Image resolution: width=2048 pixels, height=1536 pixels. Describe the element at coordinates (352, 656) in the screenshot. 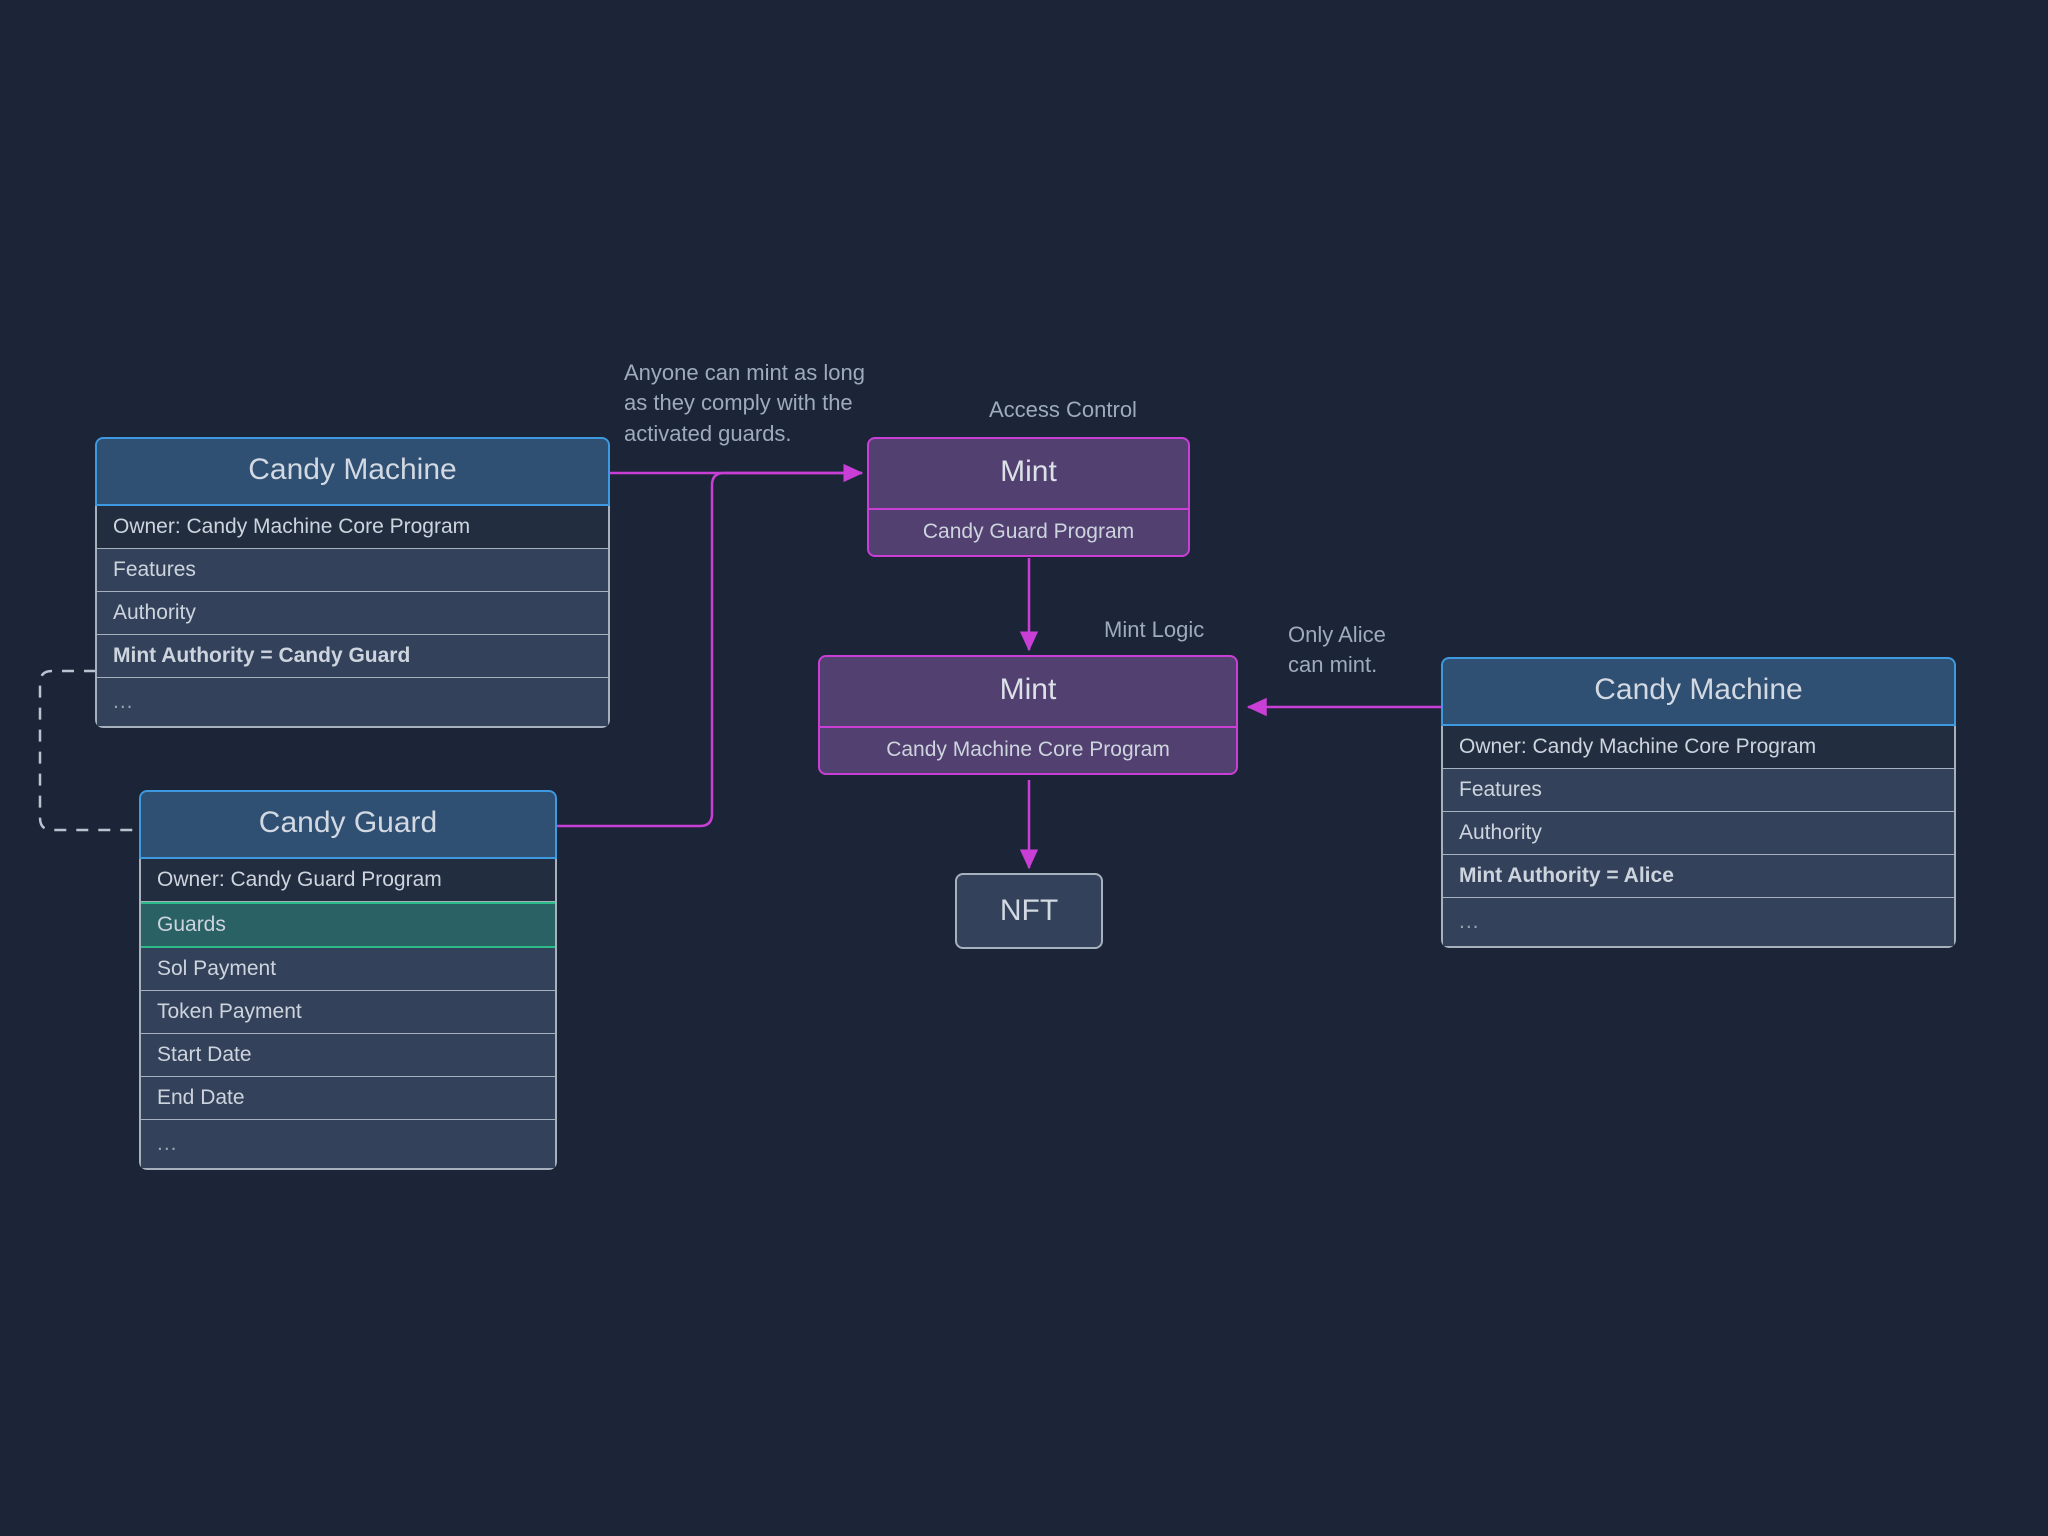

I see `entity-row-mint-authority: Mint Authority = Candy Guard` at that location.